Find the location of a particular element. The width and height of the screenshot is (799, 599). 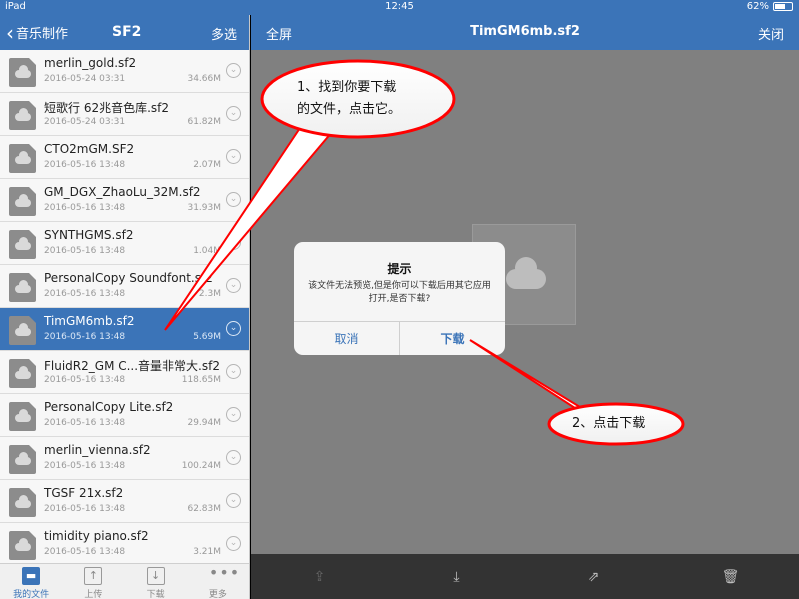

callout-1-pointer is located at coordinates (249, 228).